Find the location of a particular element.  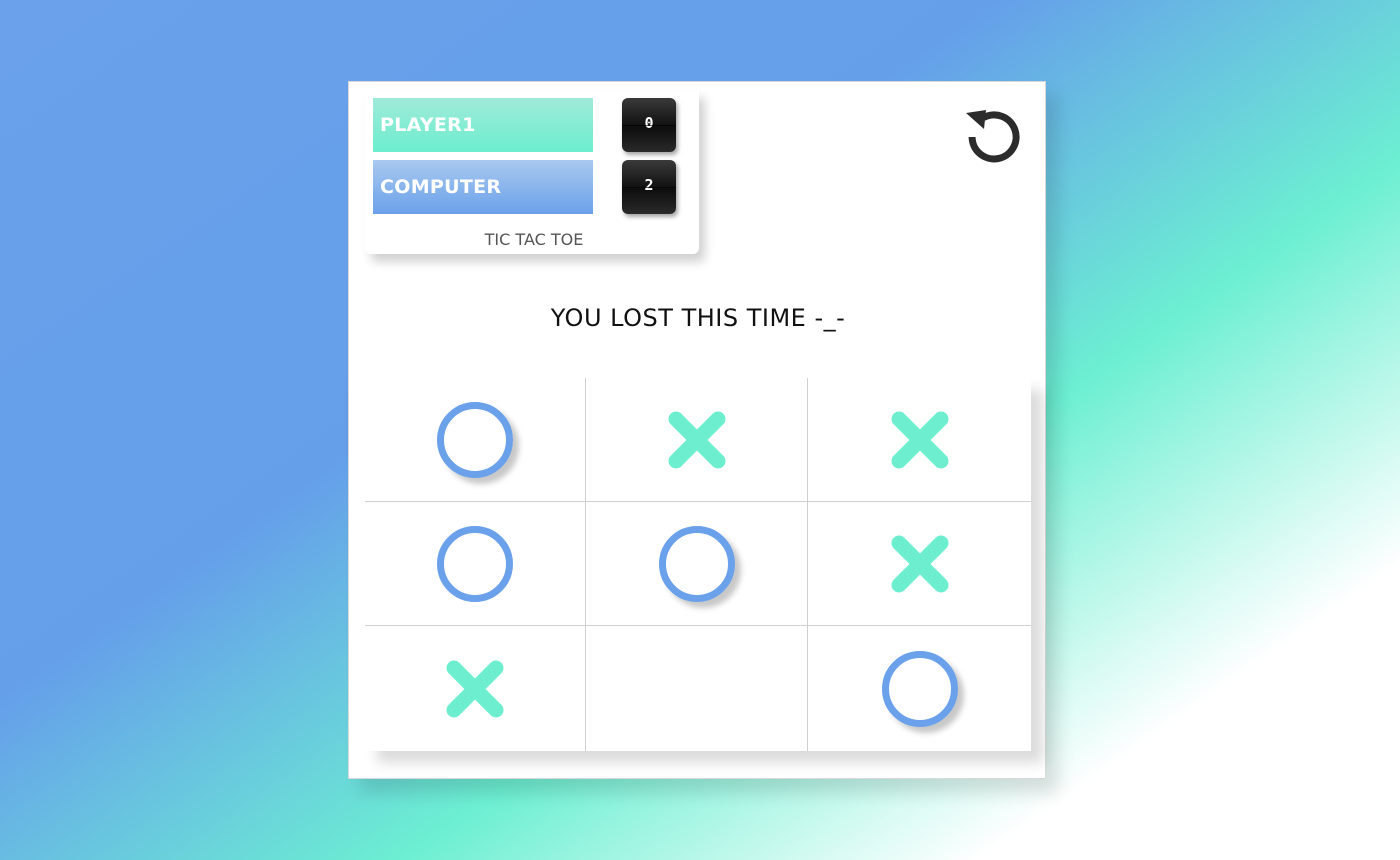

computer-score: 2 is located at coordinates (649, 187).